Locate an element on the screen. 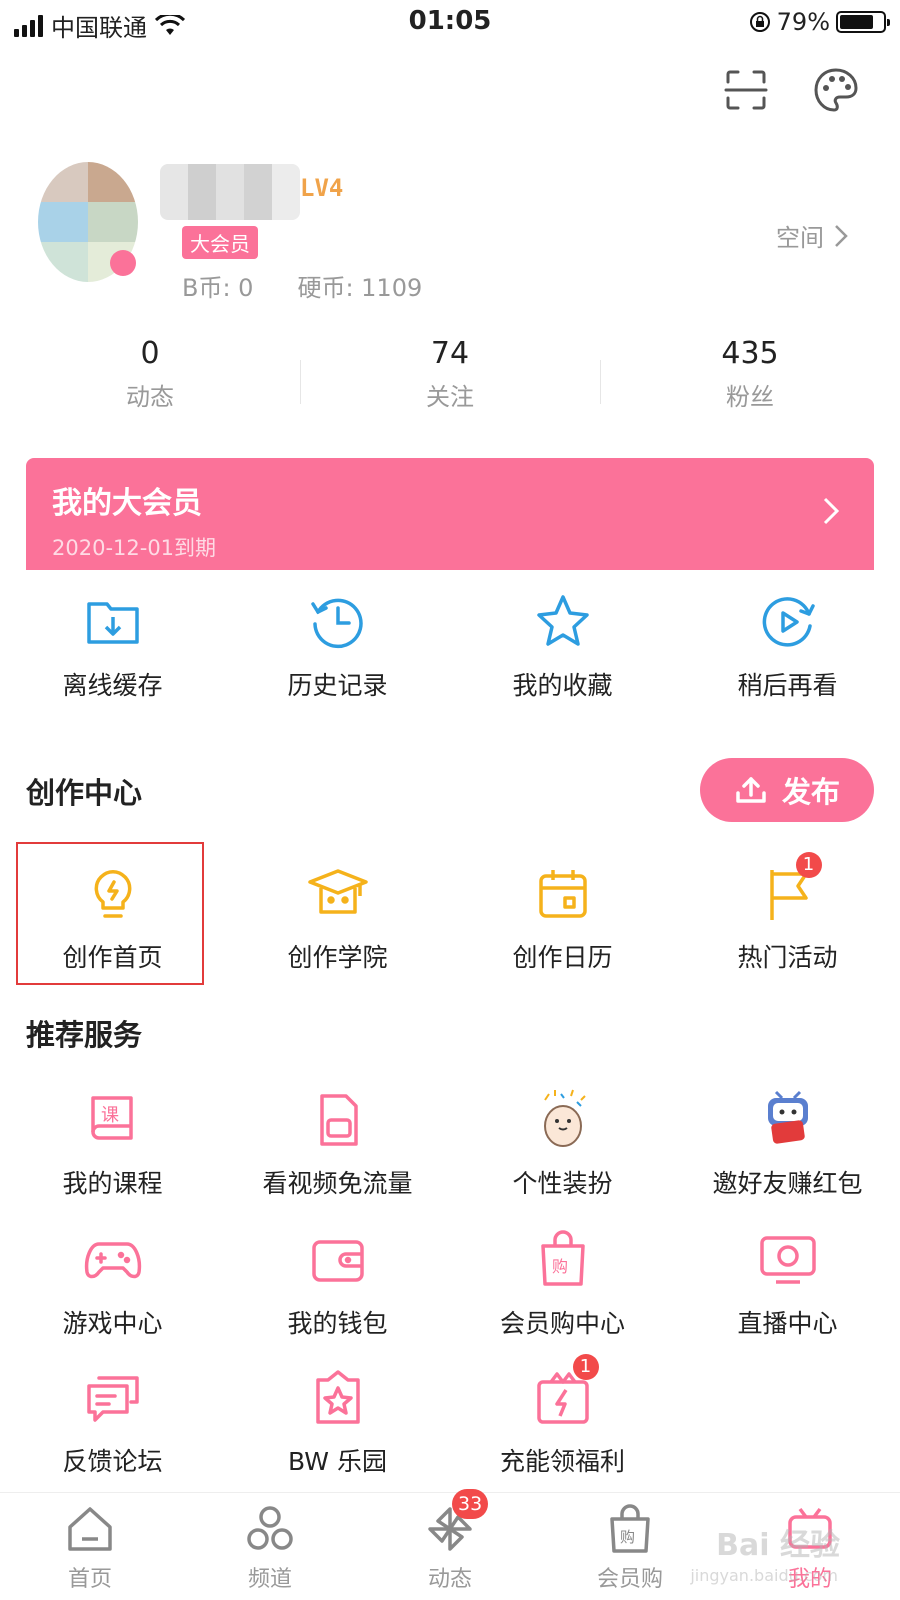  download-folder-icon is located at coordinates (113, 622).